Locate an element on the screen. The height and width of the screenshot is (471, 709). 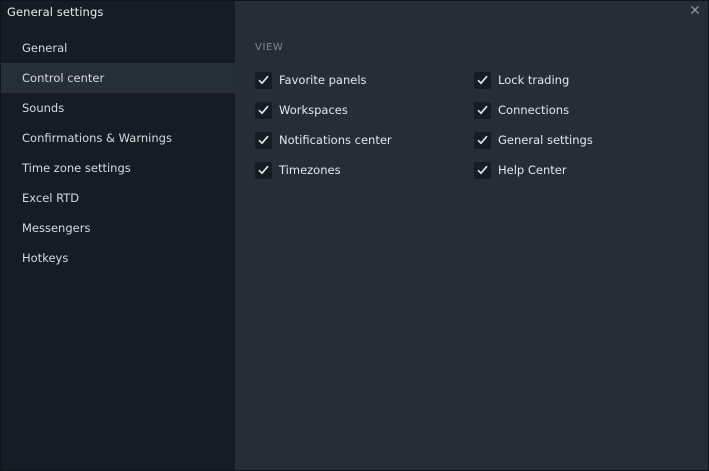
window-title: General settings is located at coordinates (55, 12).